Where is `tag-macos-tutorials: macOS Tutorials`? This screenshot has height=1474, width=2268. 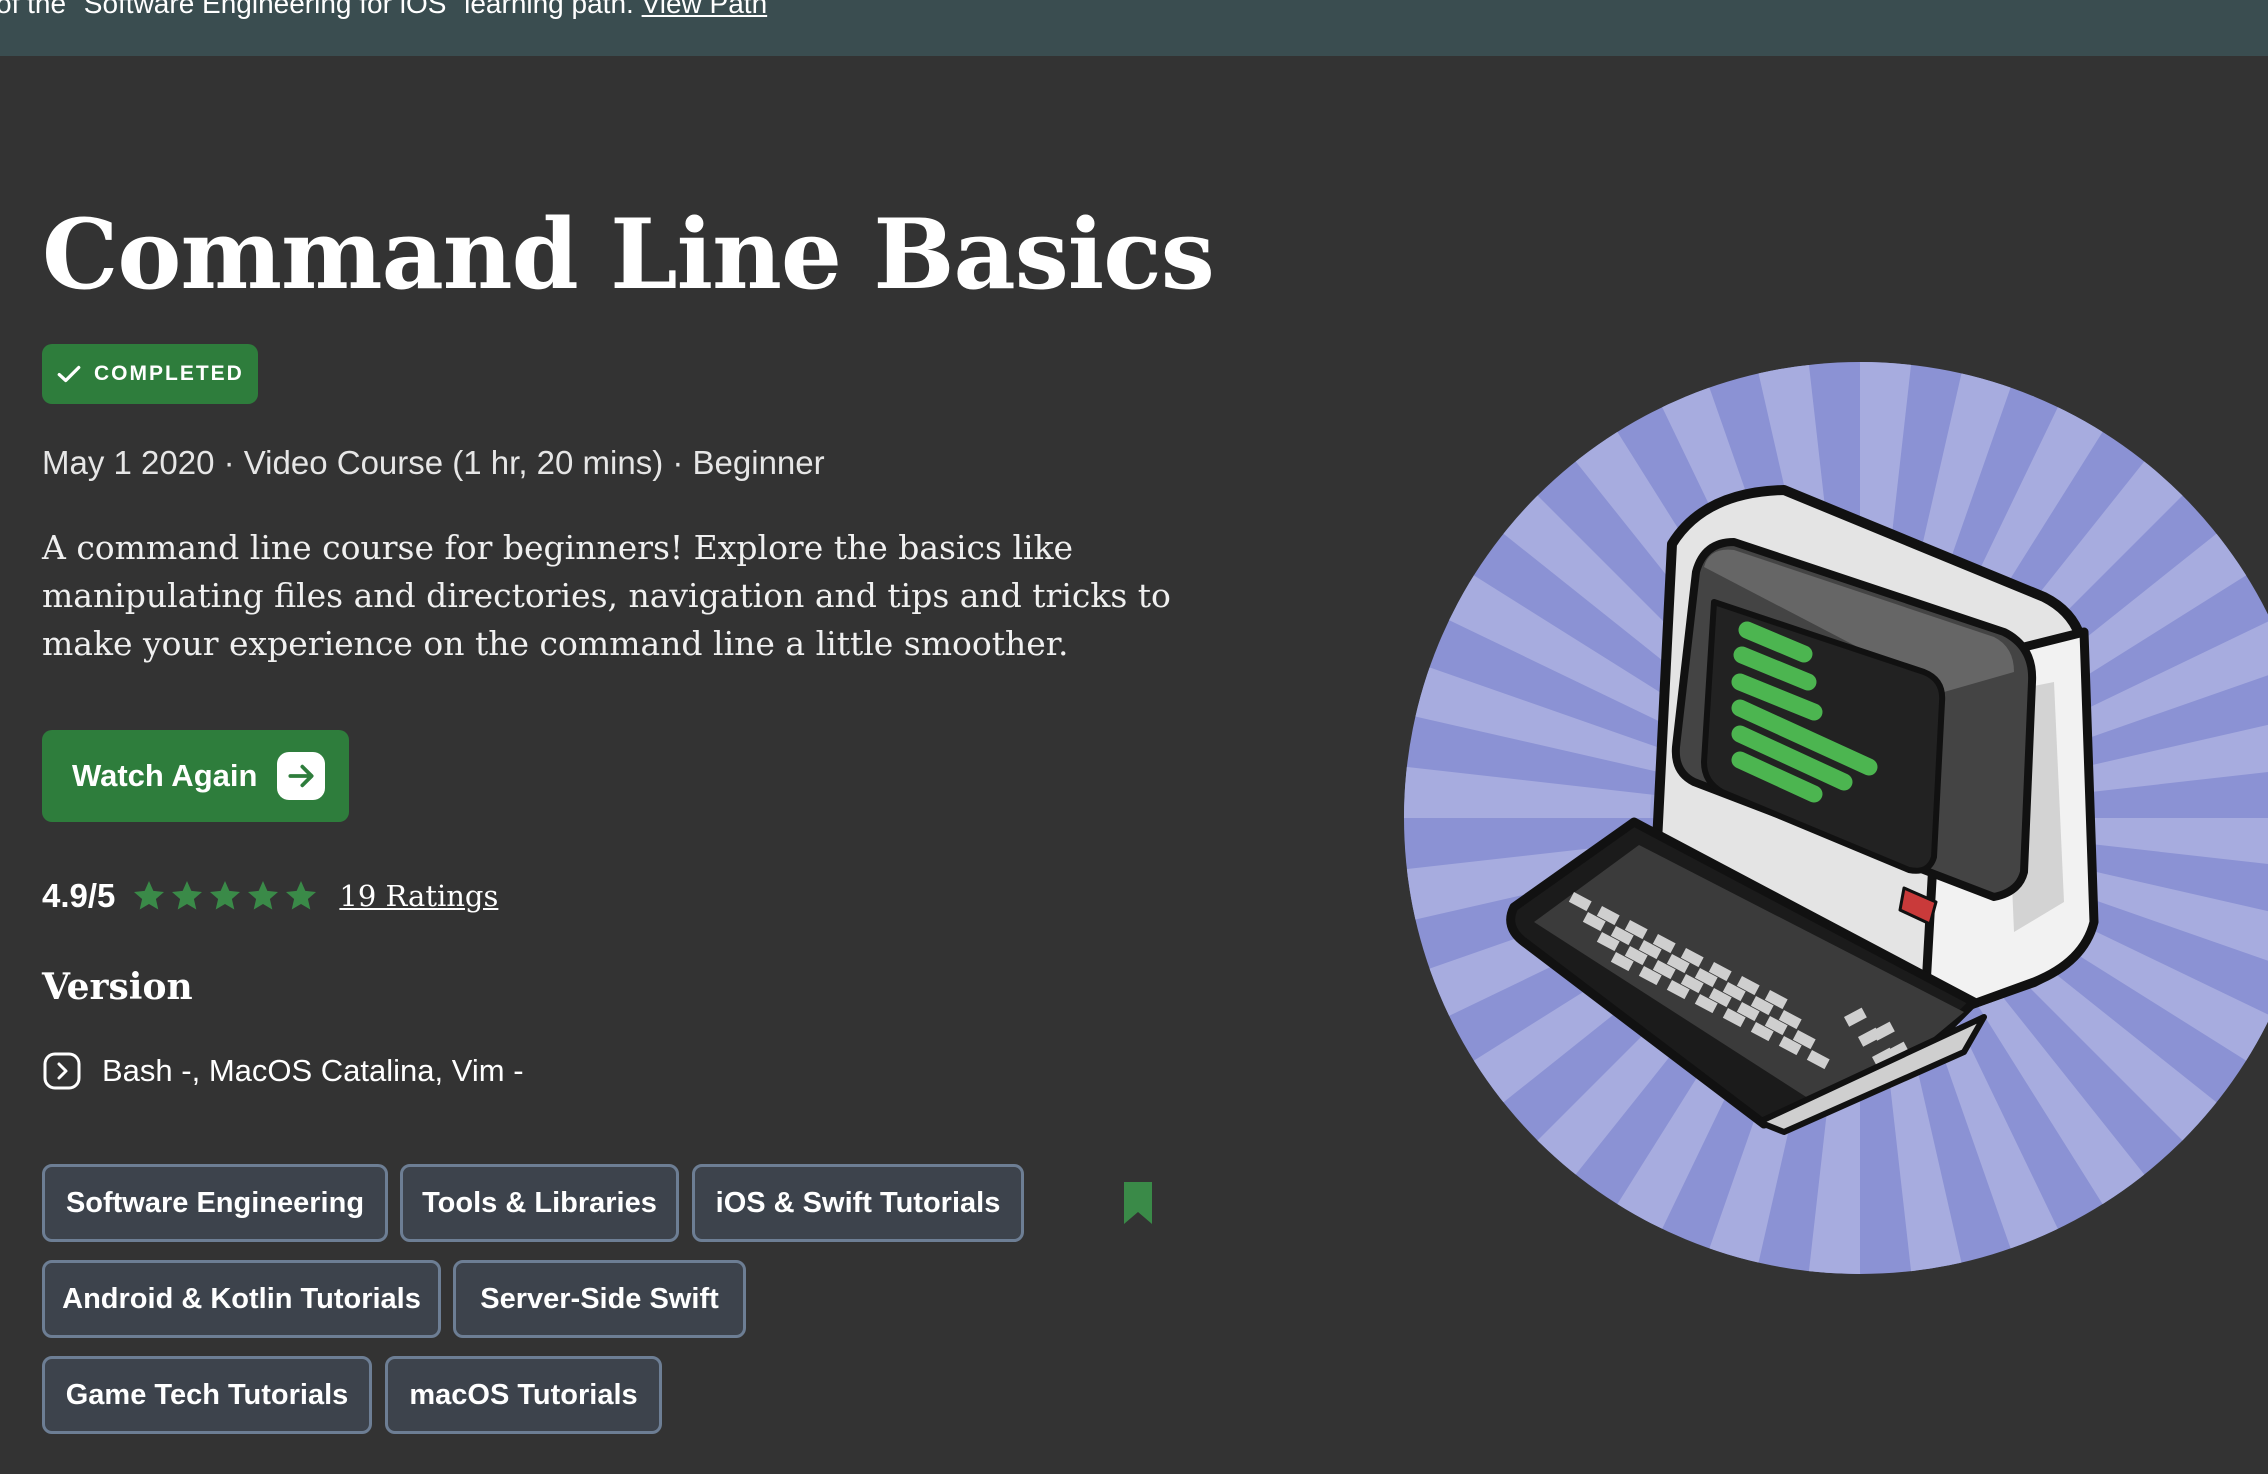 tag-macos-tutorials: macOS Tutorials is located at coordinates (523, 1395).